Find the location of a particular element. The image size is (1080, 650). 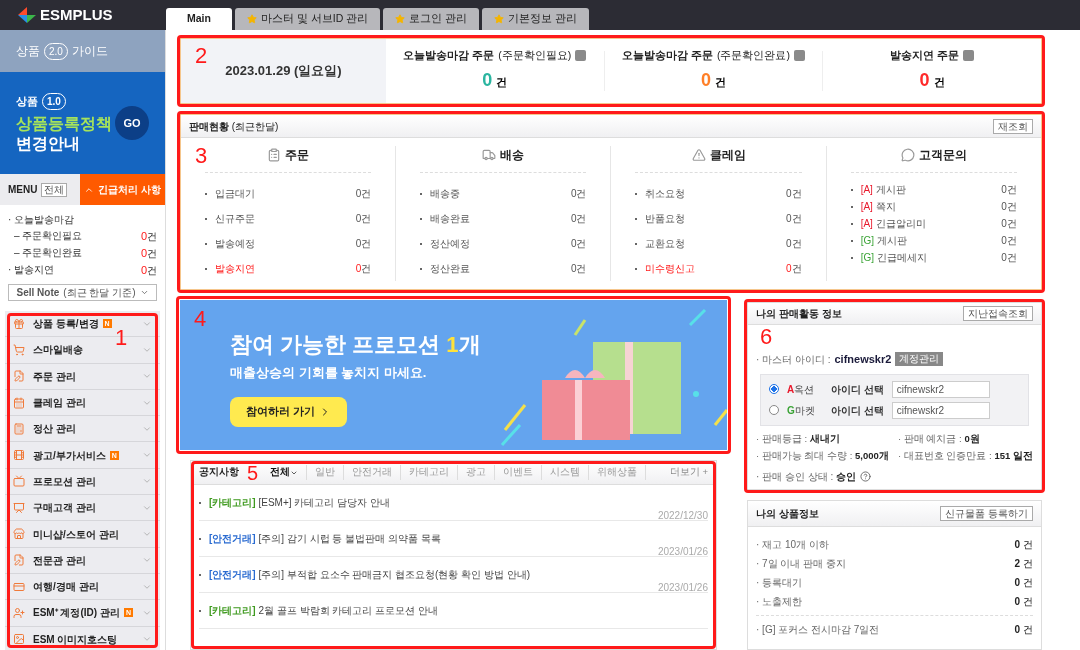

today-date: 2023.01.29 (일요일) is located at coordinates (283, 71).